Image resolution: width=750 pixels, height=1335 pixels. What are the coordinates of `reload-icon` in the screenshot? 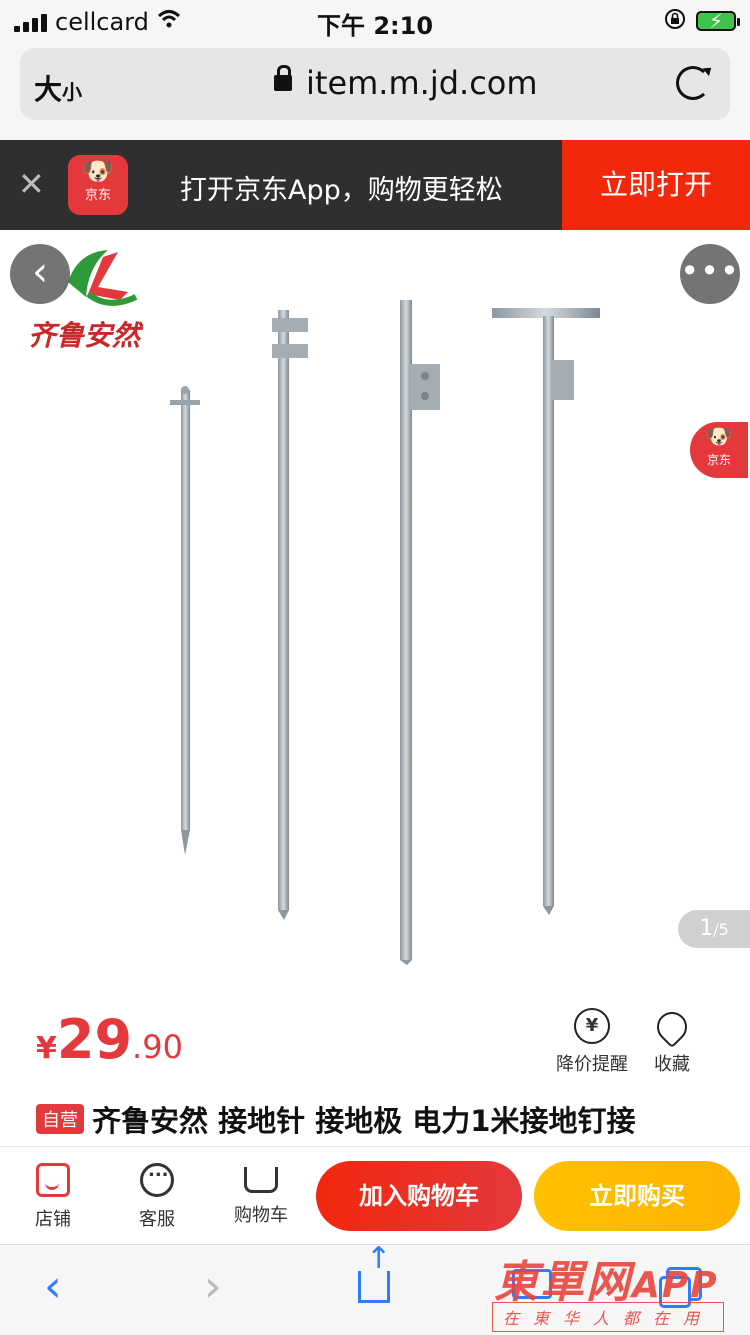 It's located at (693, 83).